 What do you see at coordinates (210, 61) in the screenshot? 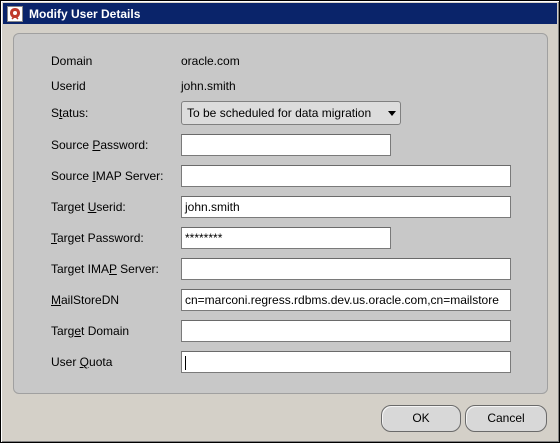
I see `domain-value: oracle.com` at bounding box center [210, 61].